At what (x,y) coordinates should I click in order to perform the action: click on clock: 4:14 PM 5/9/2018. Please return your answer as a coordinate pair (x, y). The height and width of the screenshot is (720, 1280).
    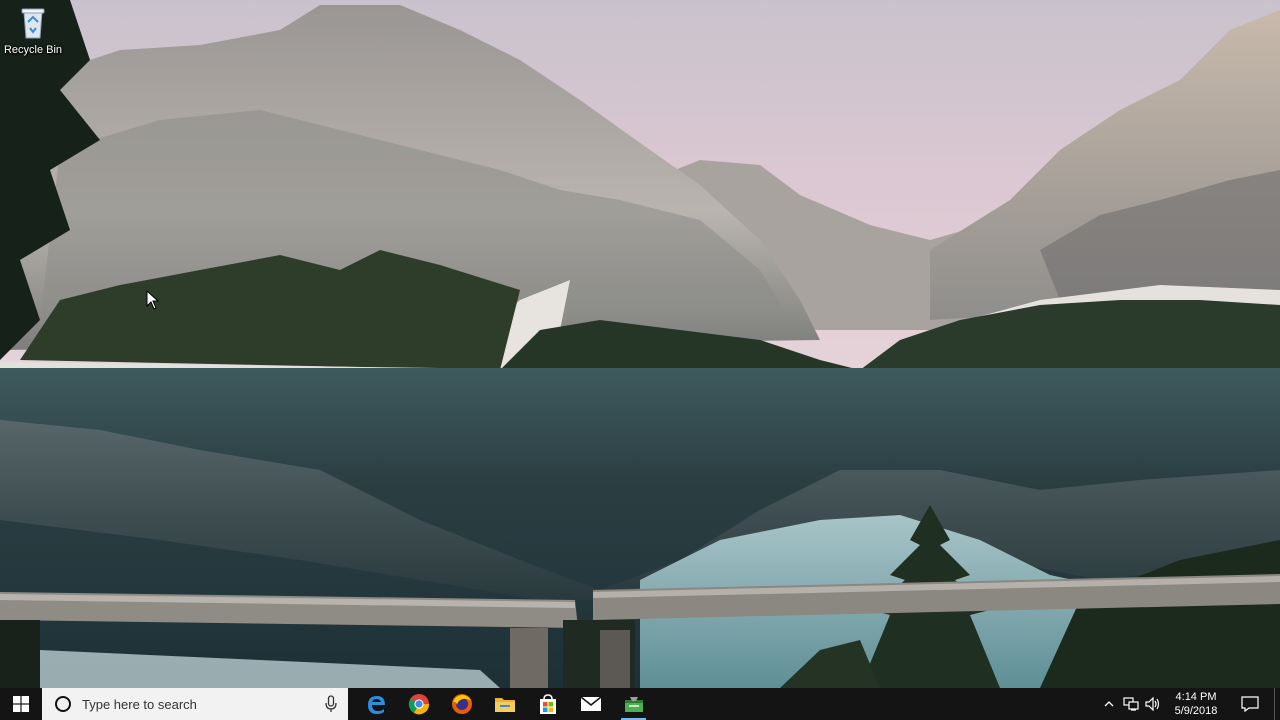
    Looking at the image, I should click on (1196, 704).